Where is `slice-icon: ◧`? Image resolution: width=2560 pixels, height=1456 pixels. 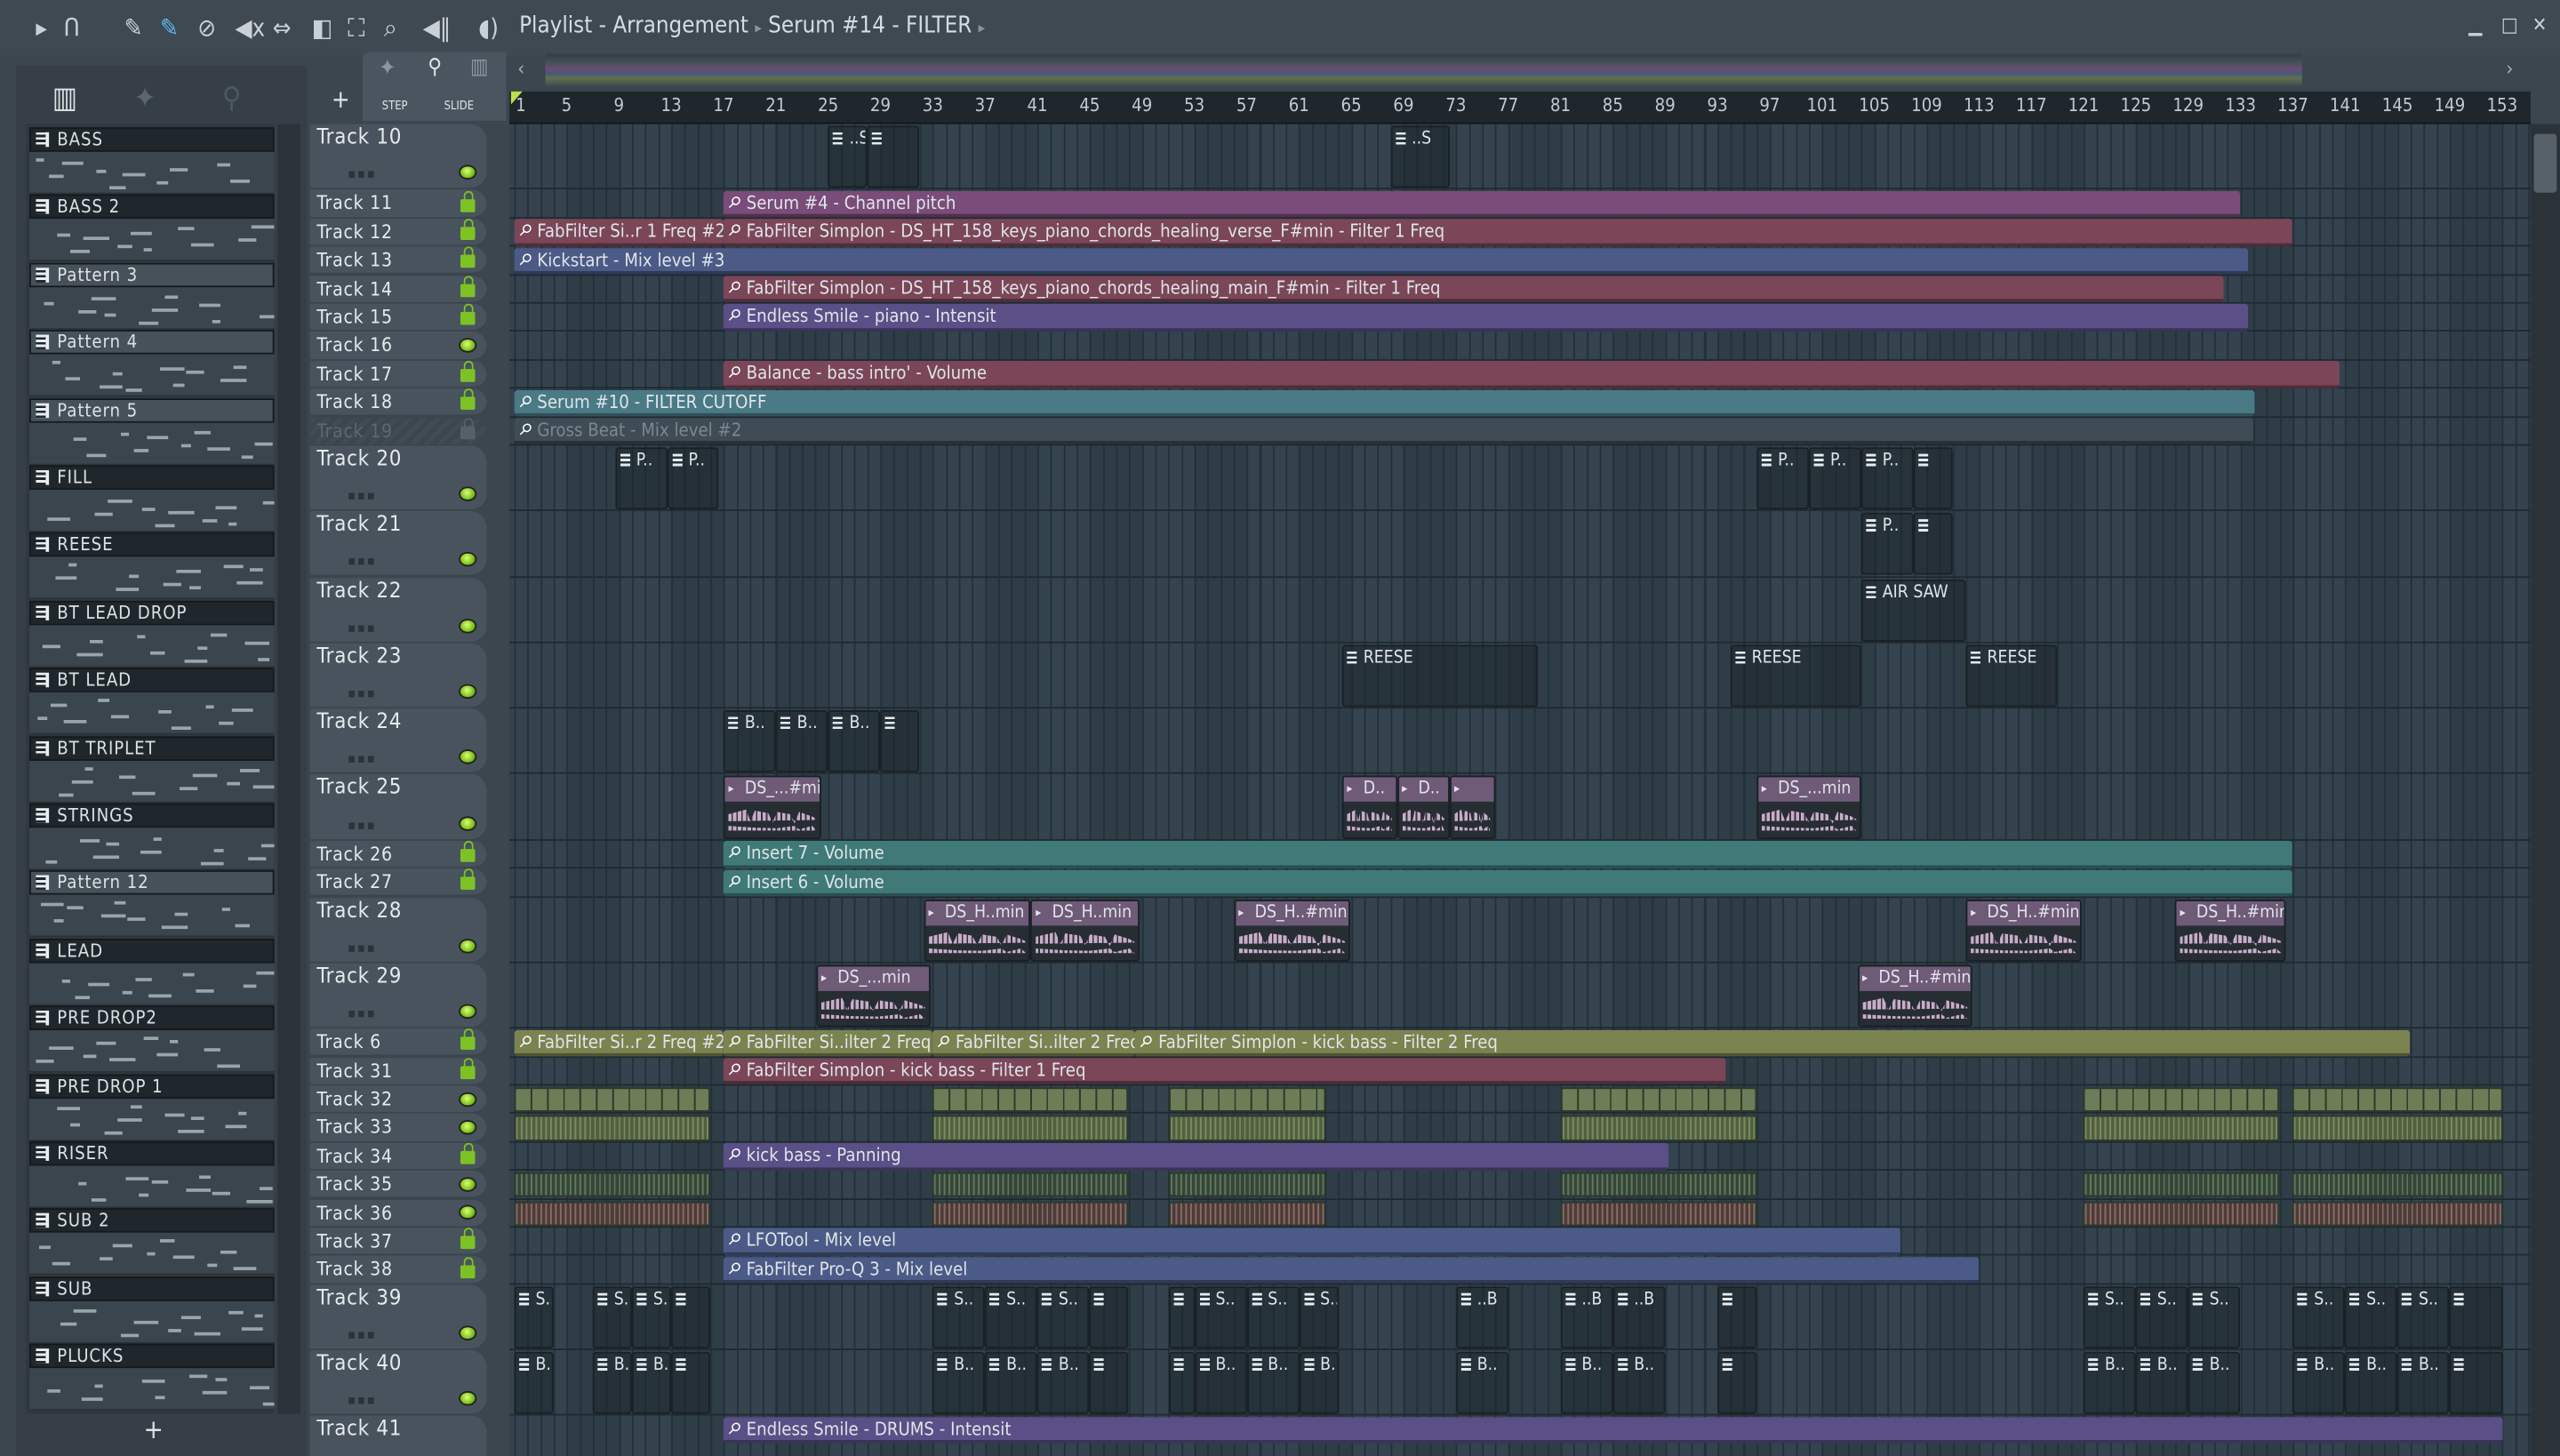
slice-icon: ◧ is located at coordinates (322, 28).